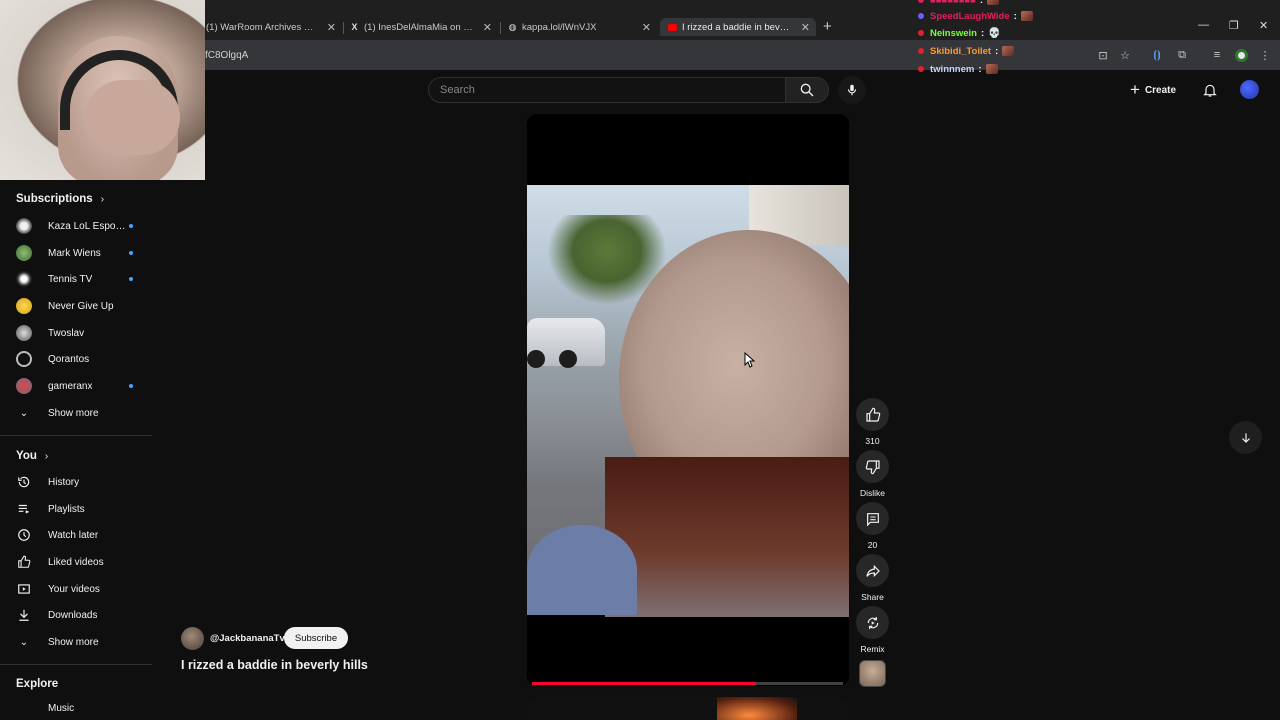 The image size is (1280, 720). I want to click on sidebar-divider, so click(76, 664).